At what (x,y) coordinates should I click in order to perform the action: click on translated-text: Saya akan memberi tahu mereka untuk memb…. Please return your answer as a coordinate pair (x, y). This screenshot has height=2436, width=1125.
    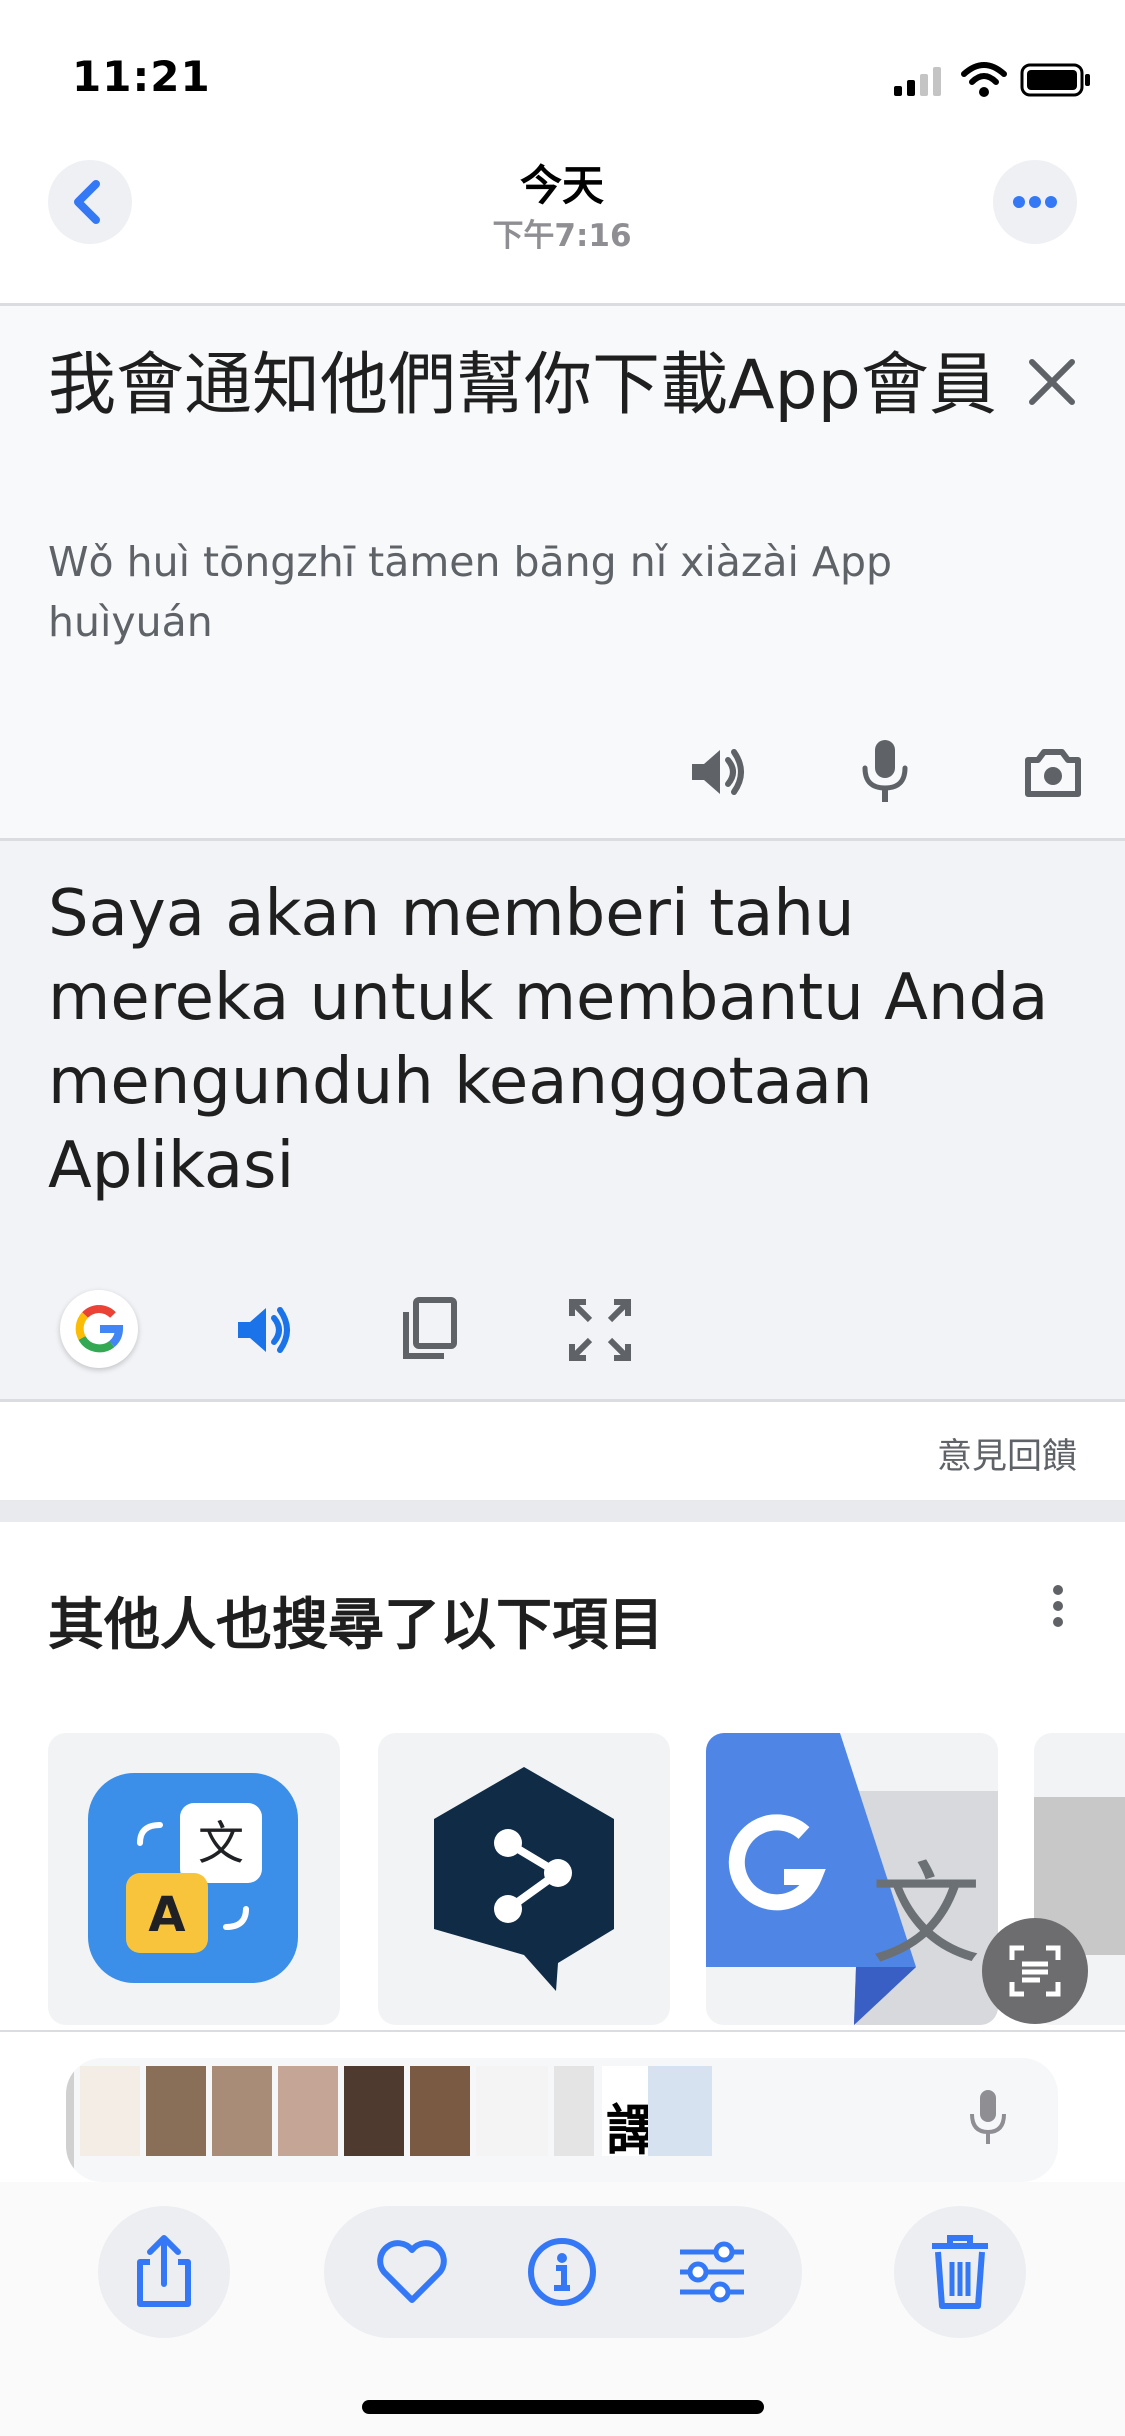
    Looking at the image, I should click on (563, 1040).